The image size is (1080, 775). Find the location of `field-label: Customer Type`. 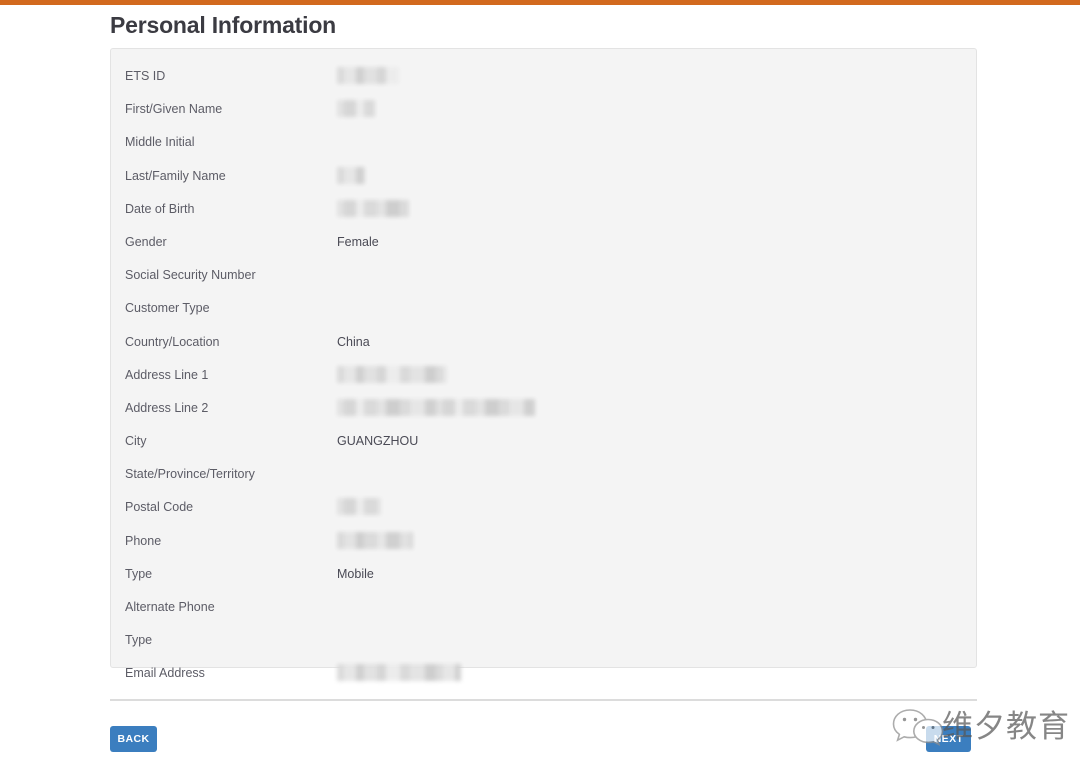

field-label: Customer Type is located at coordinates (167, 308).